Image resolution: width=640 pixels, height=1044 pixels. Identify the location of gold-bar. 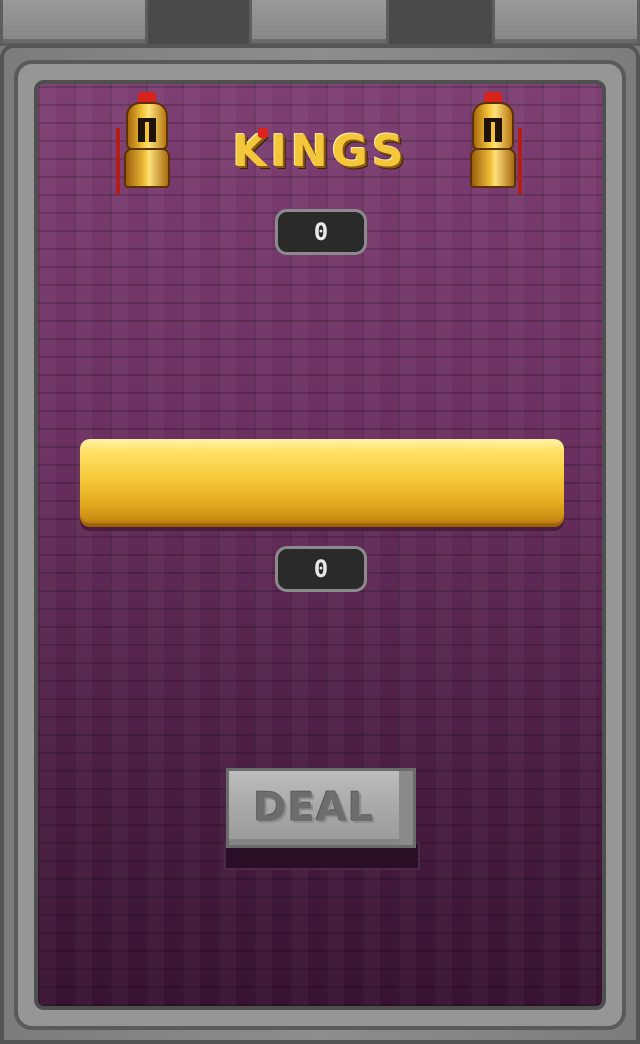
(322, 483).